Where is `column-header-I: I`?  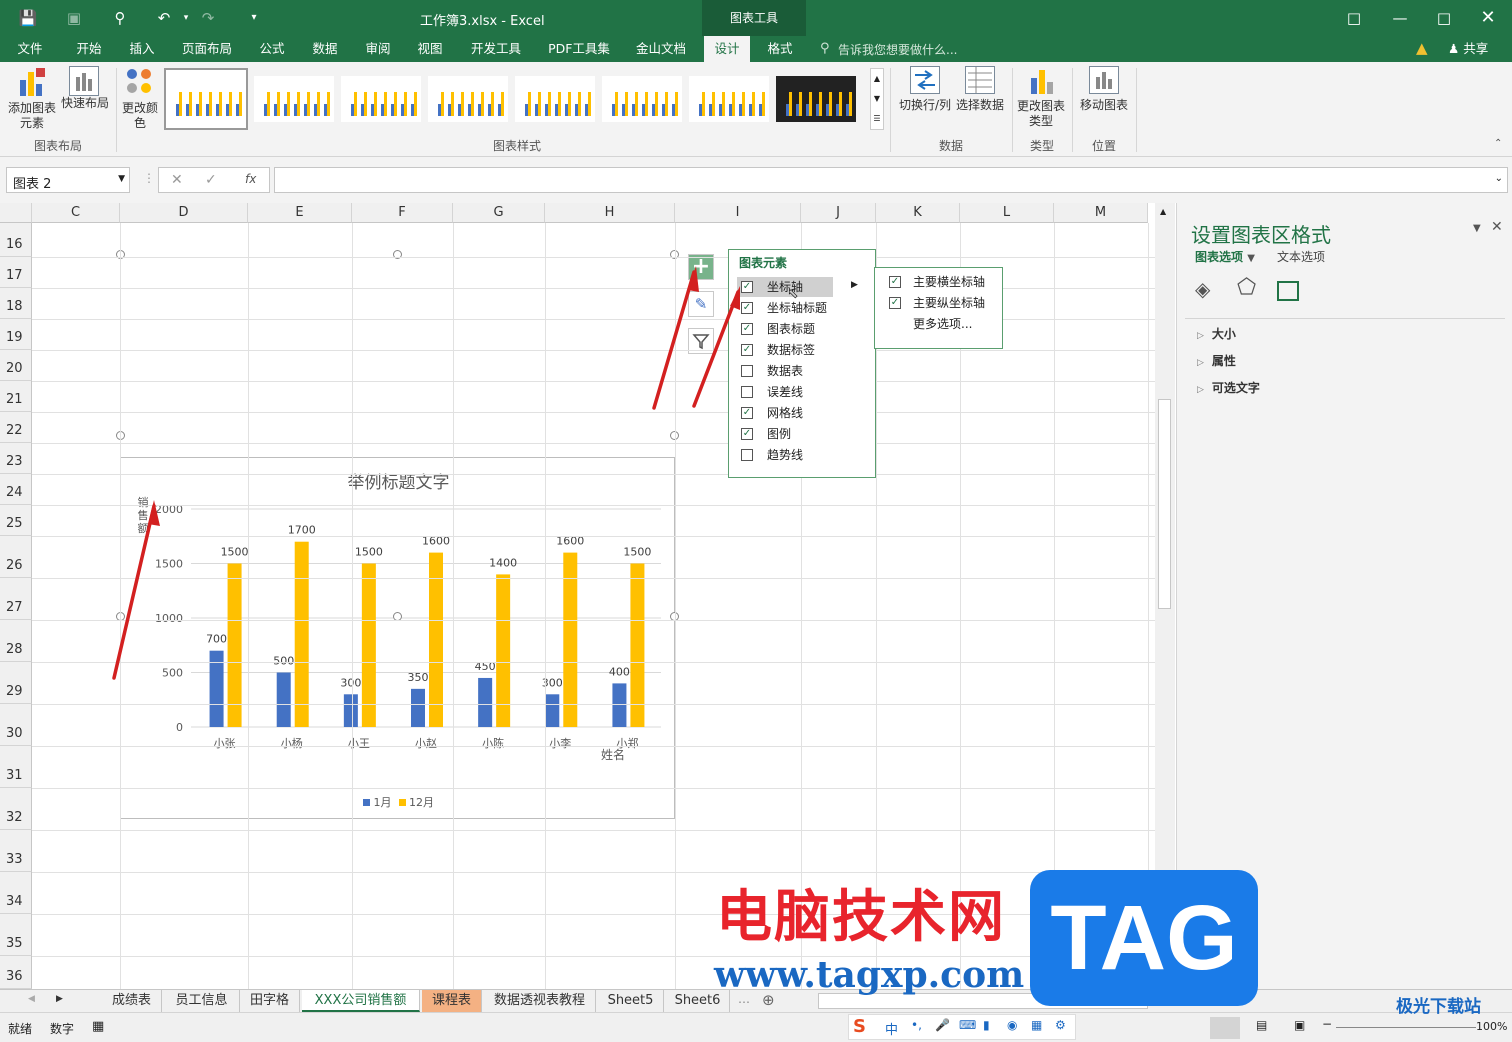
column-header-I: I is located at coordinates (738, 213).